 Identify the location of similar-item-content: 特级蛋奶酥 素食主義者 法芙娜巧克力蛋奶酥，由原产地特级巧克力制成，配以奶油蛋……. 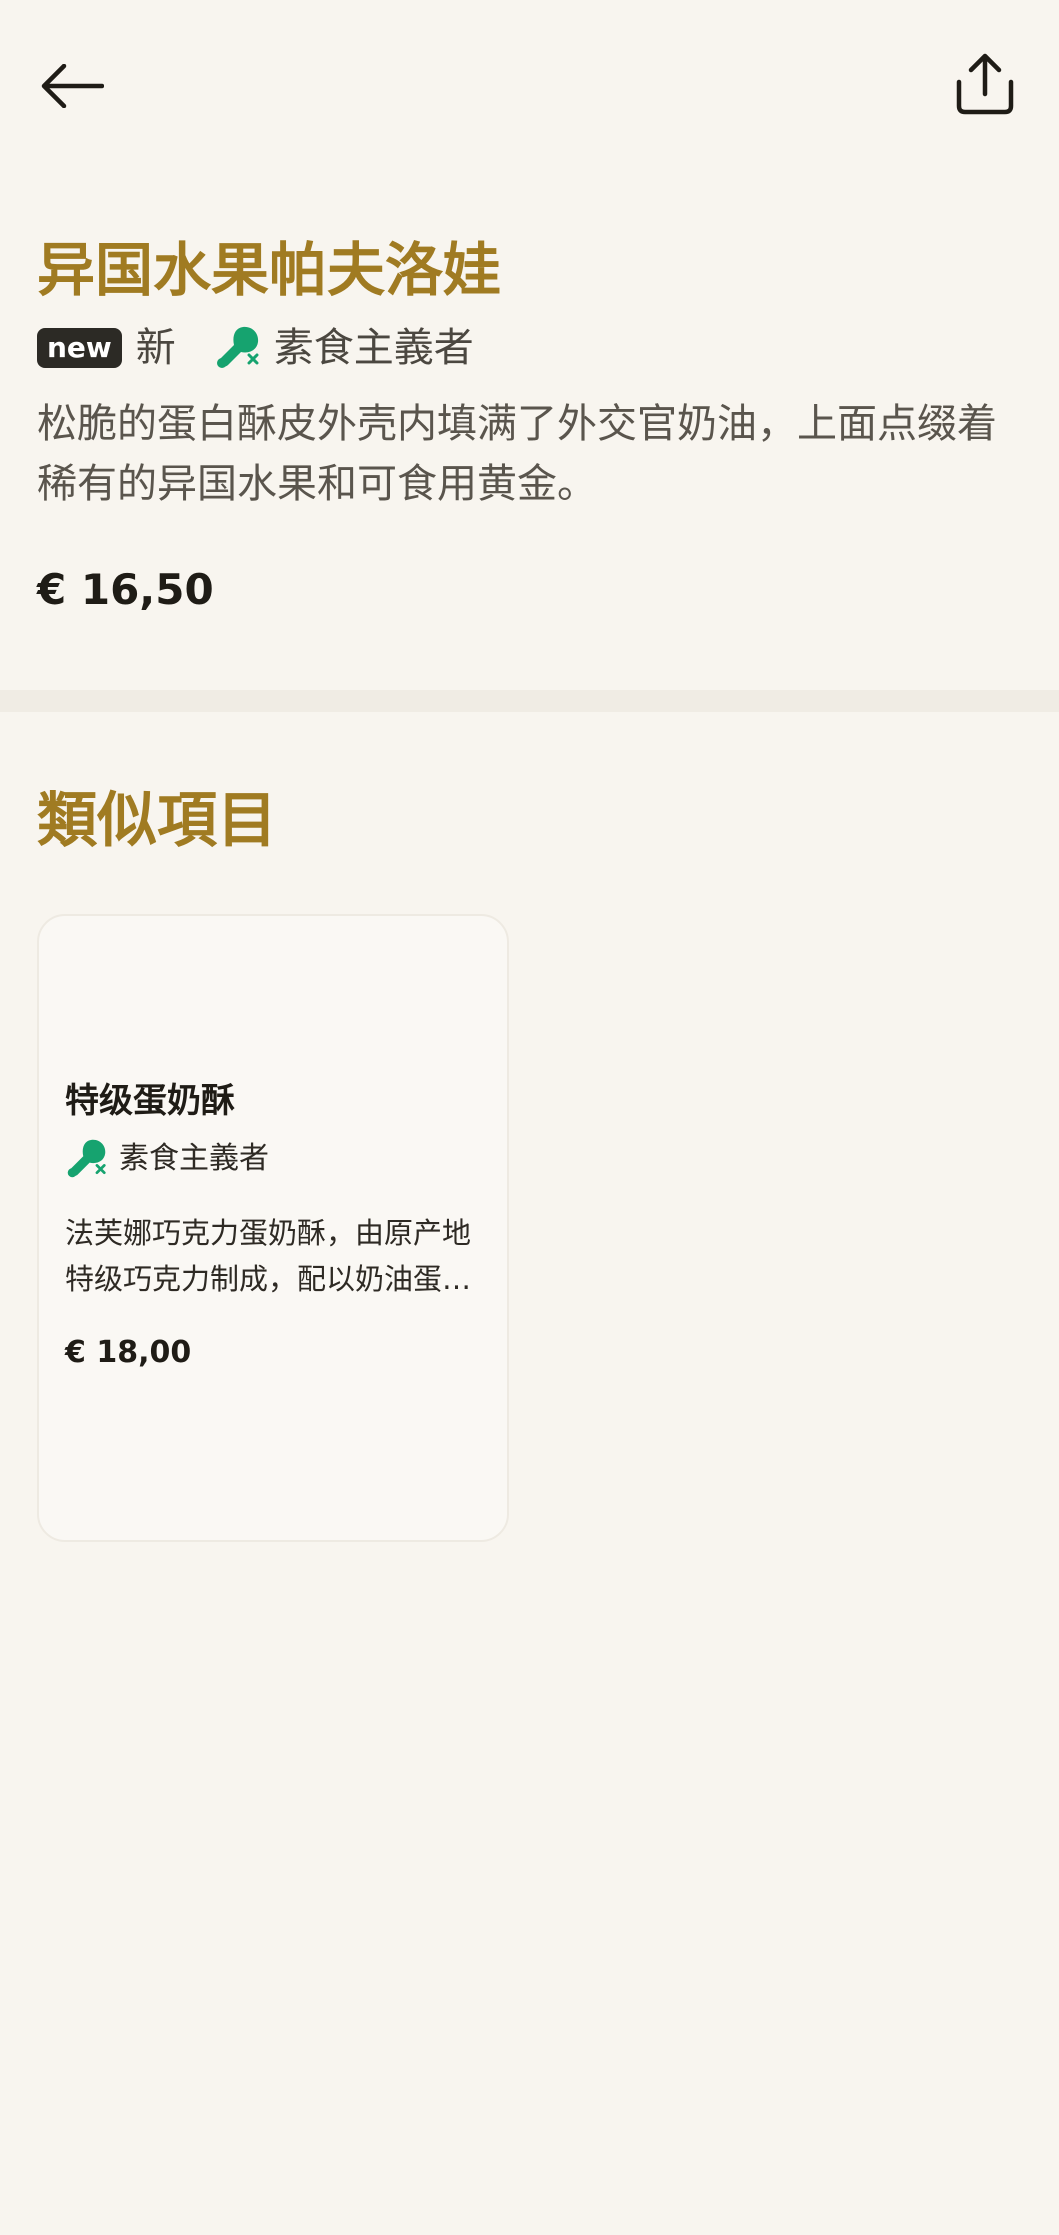
(275, 1226).